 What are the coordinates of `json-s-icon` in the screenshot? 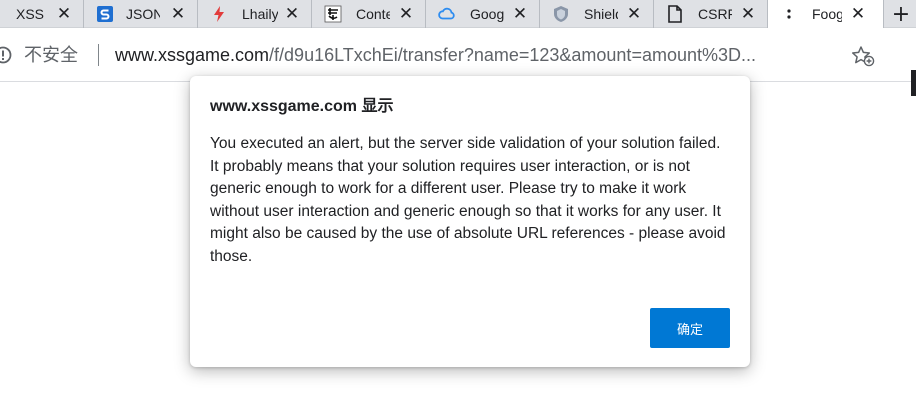 It's located at (105, 14).